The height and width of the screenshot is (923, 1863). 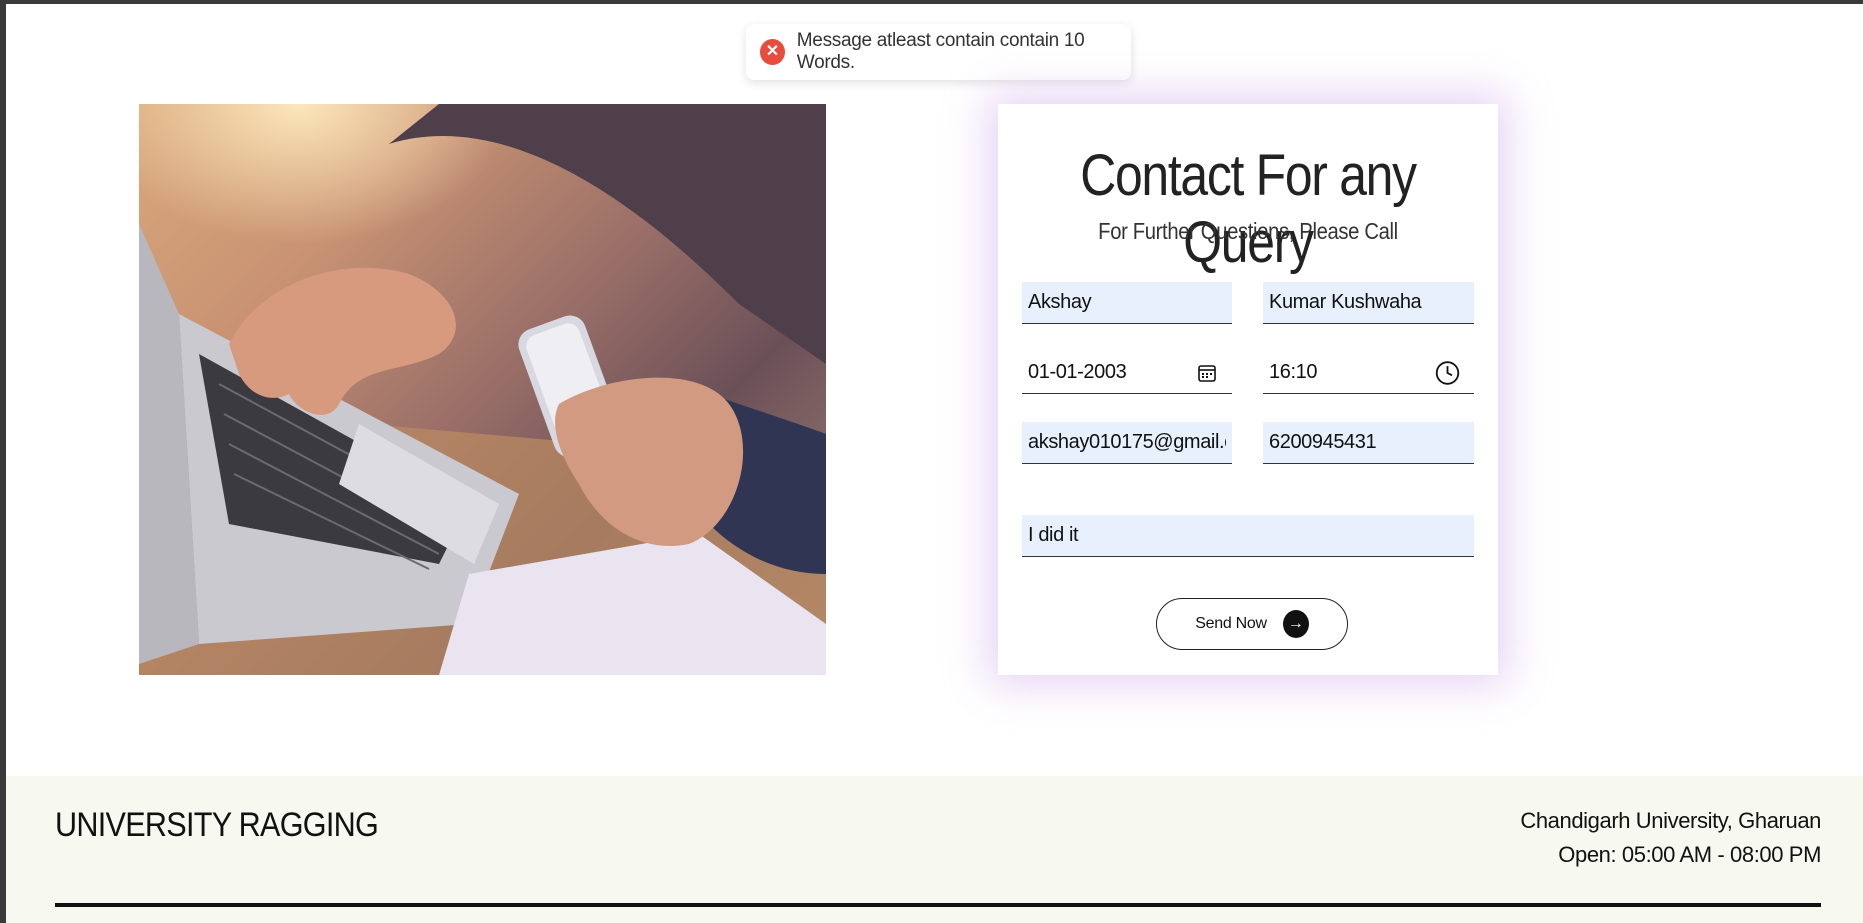 What do you see at coordinates (1127, 373) in the screenshot?
I see `date-field` at bounding box center [1127, 373].